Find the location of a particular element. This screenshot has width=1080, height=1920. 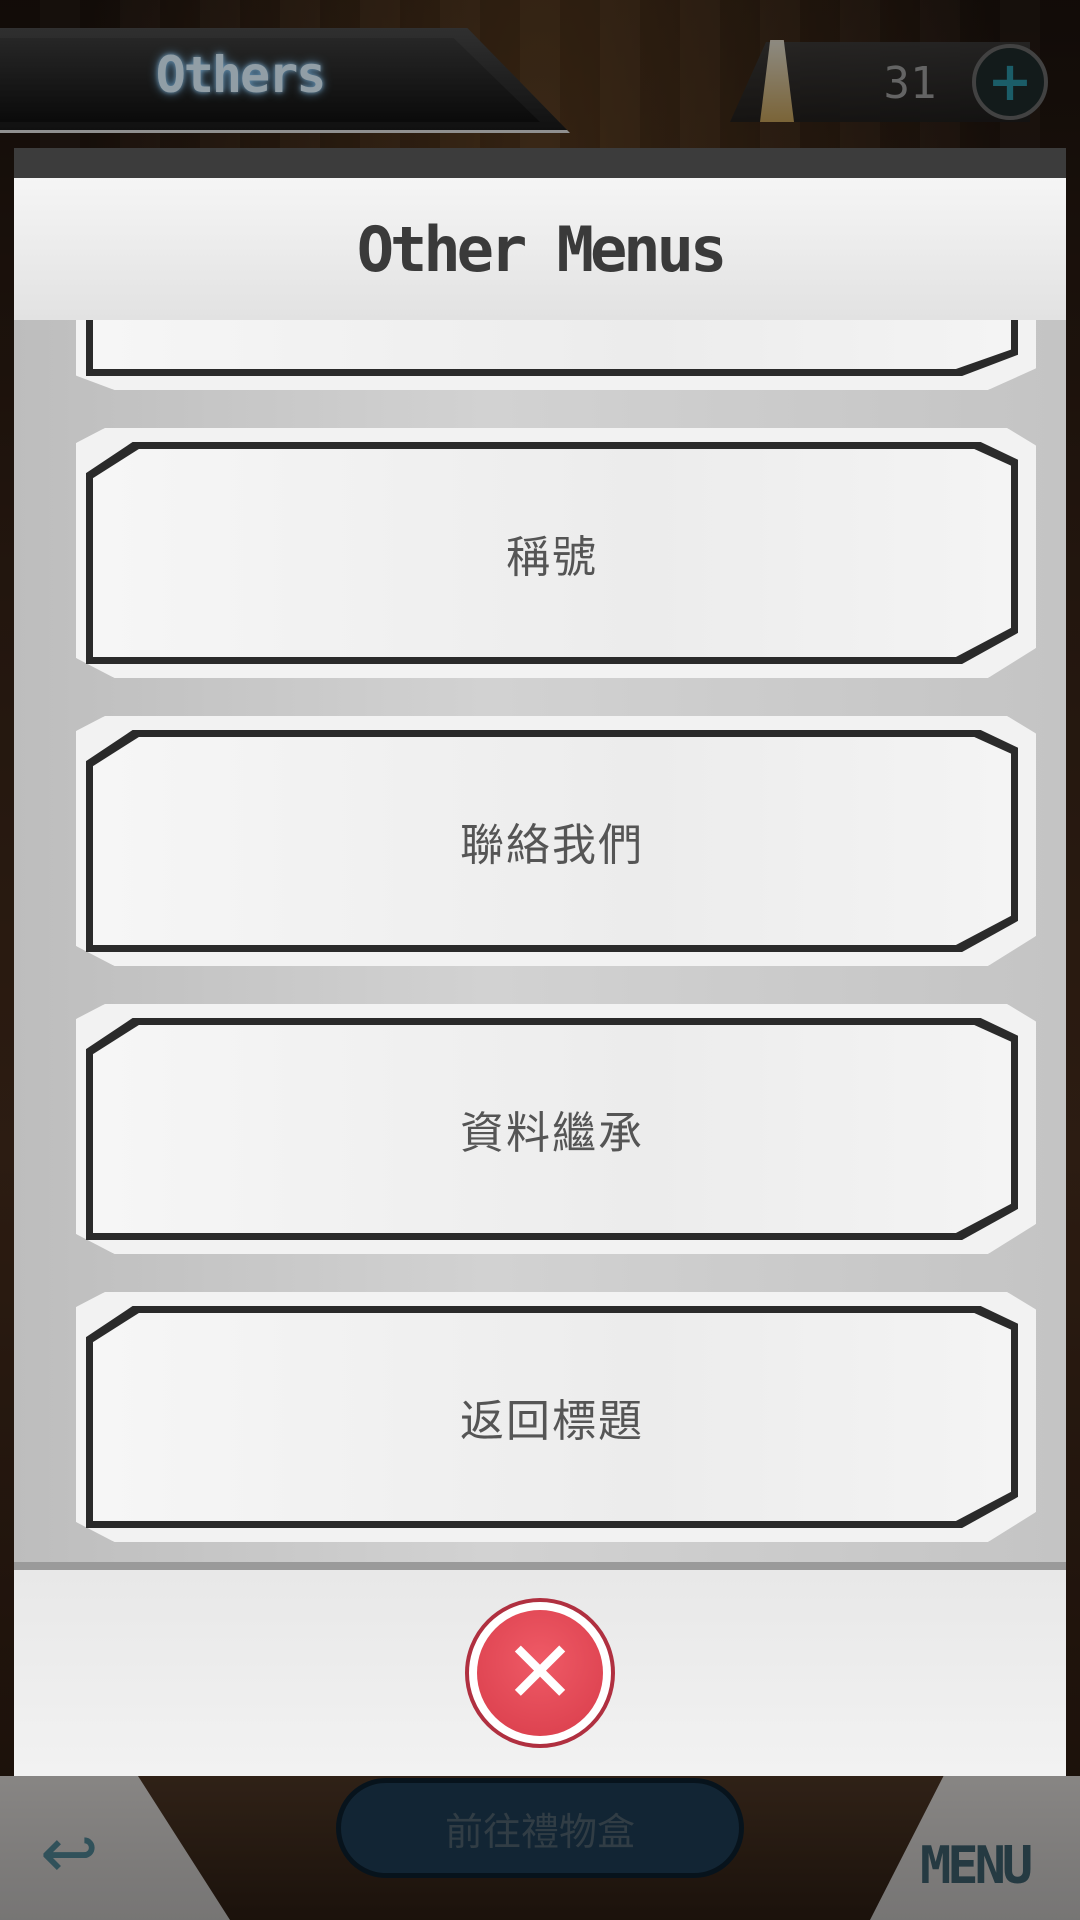

menu-item-partial is located at coordinates (556, 355).